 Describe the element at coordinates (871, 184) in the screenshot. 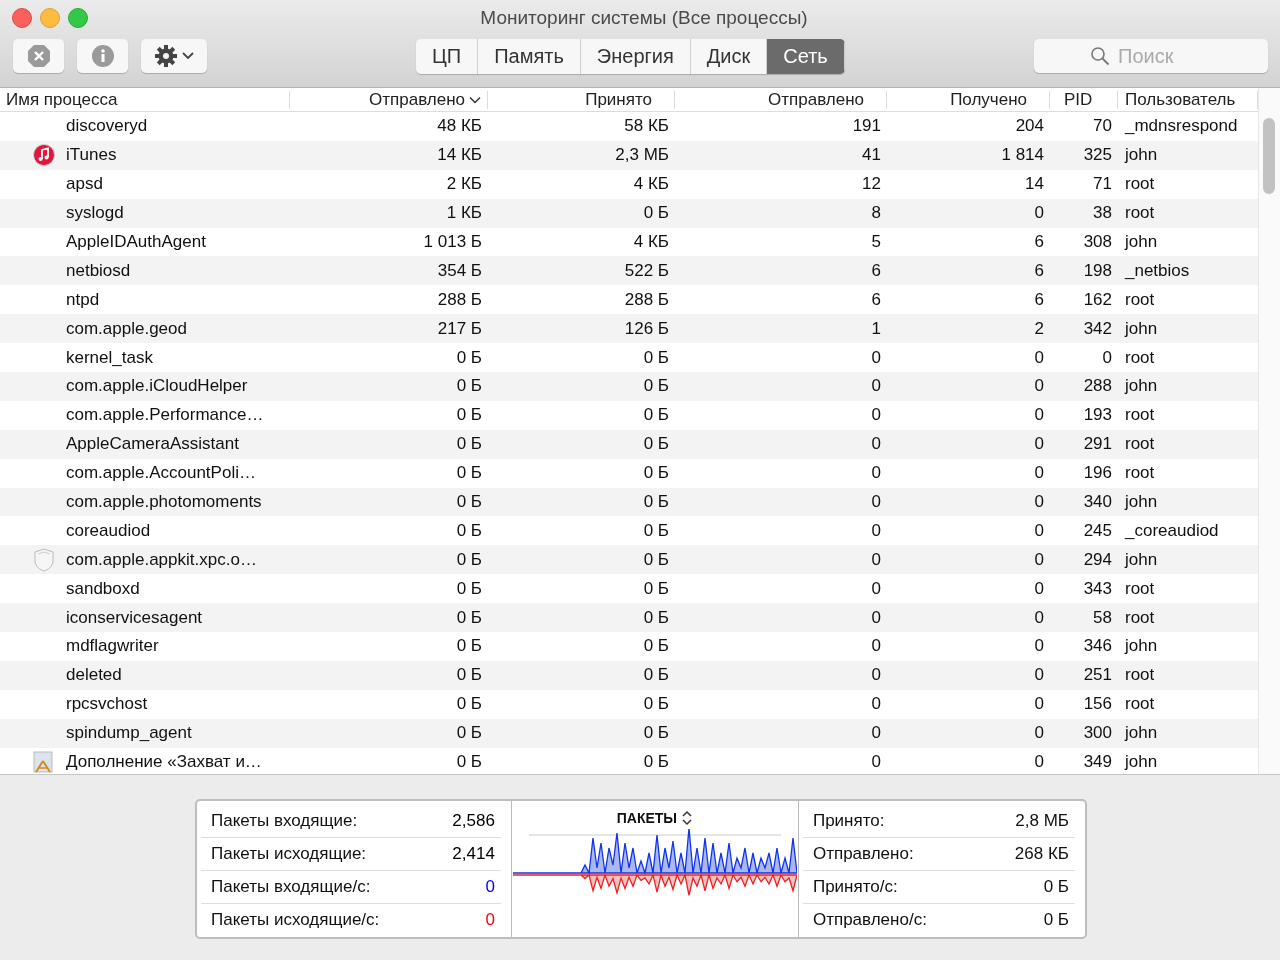

I see `table-cell: 12` at that location.